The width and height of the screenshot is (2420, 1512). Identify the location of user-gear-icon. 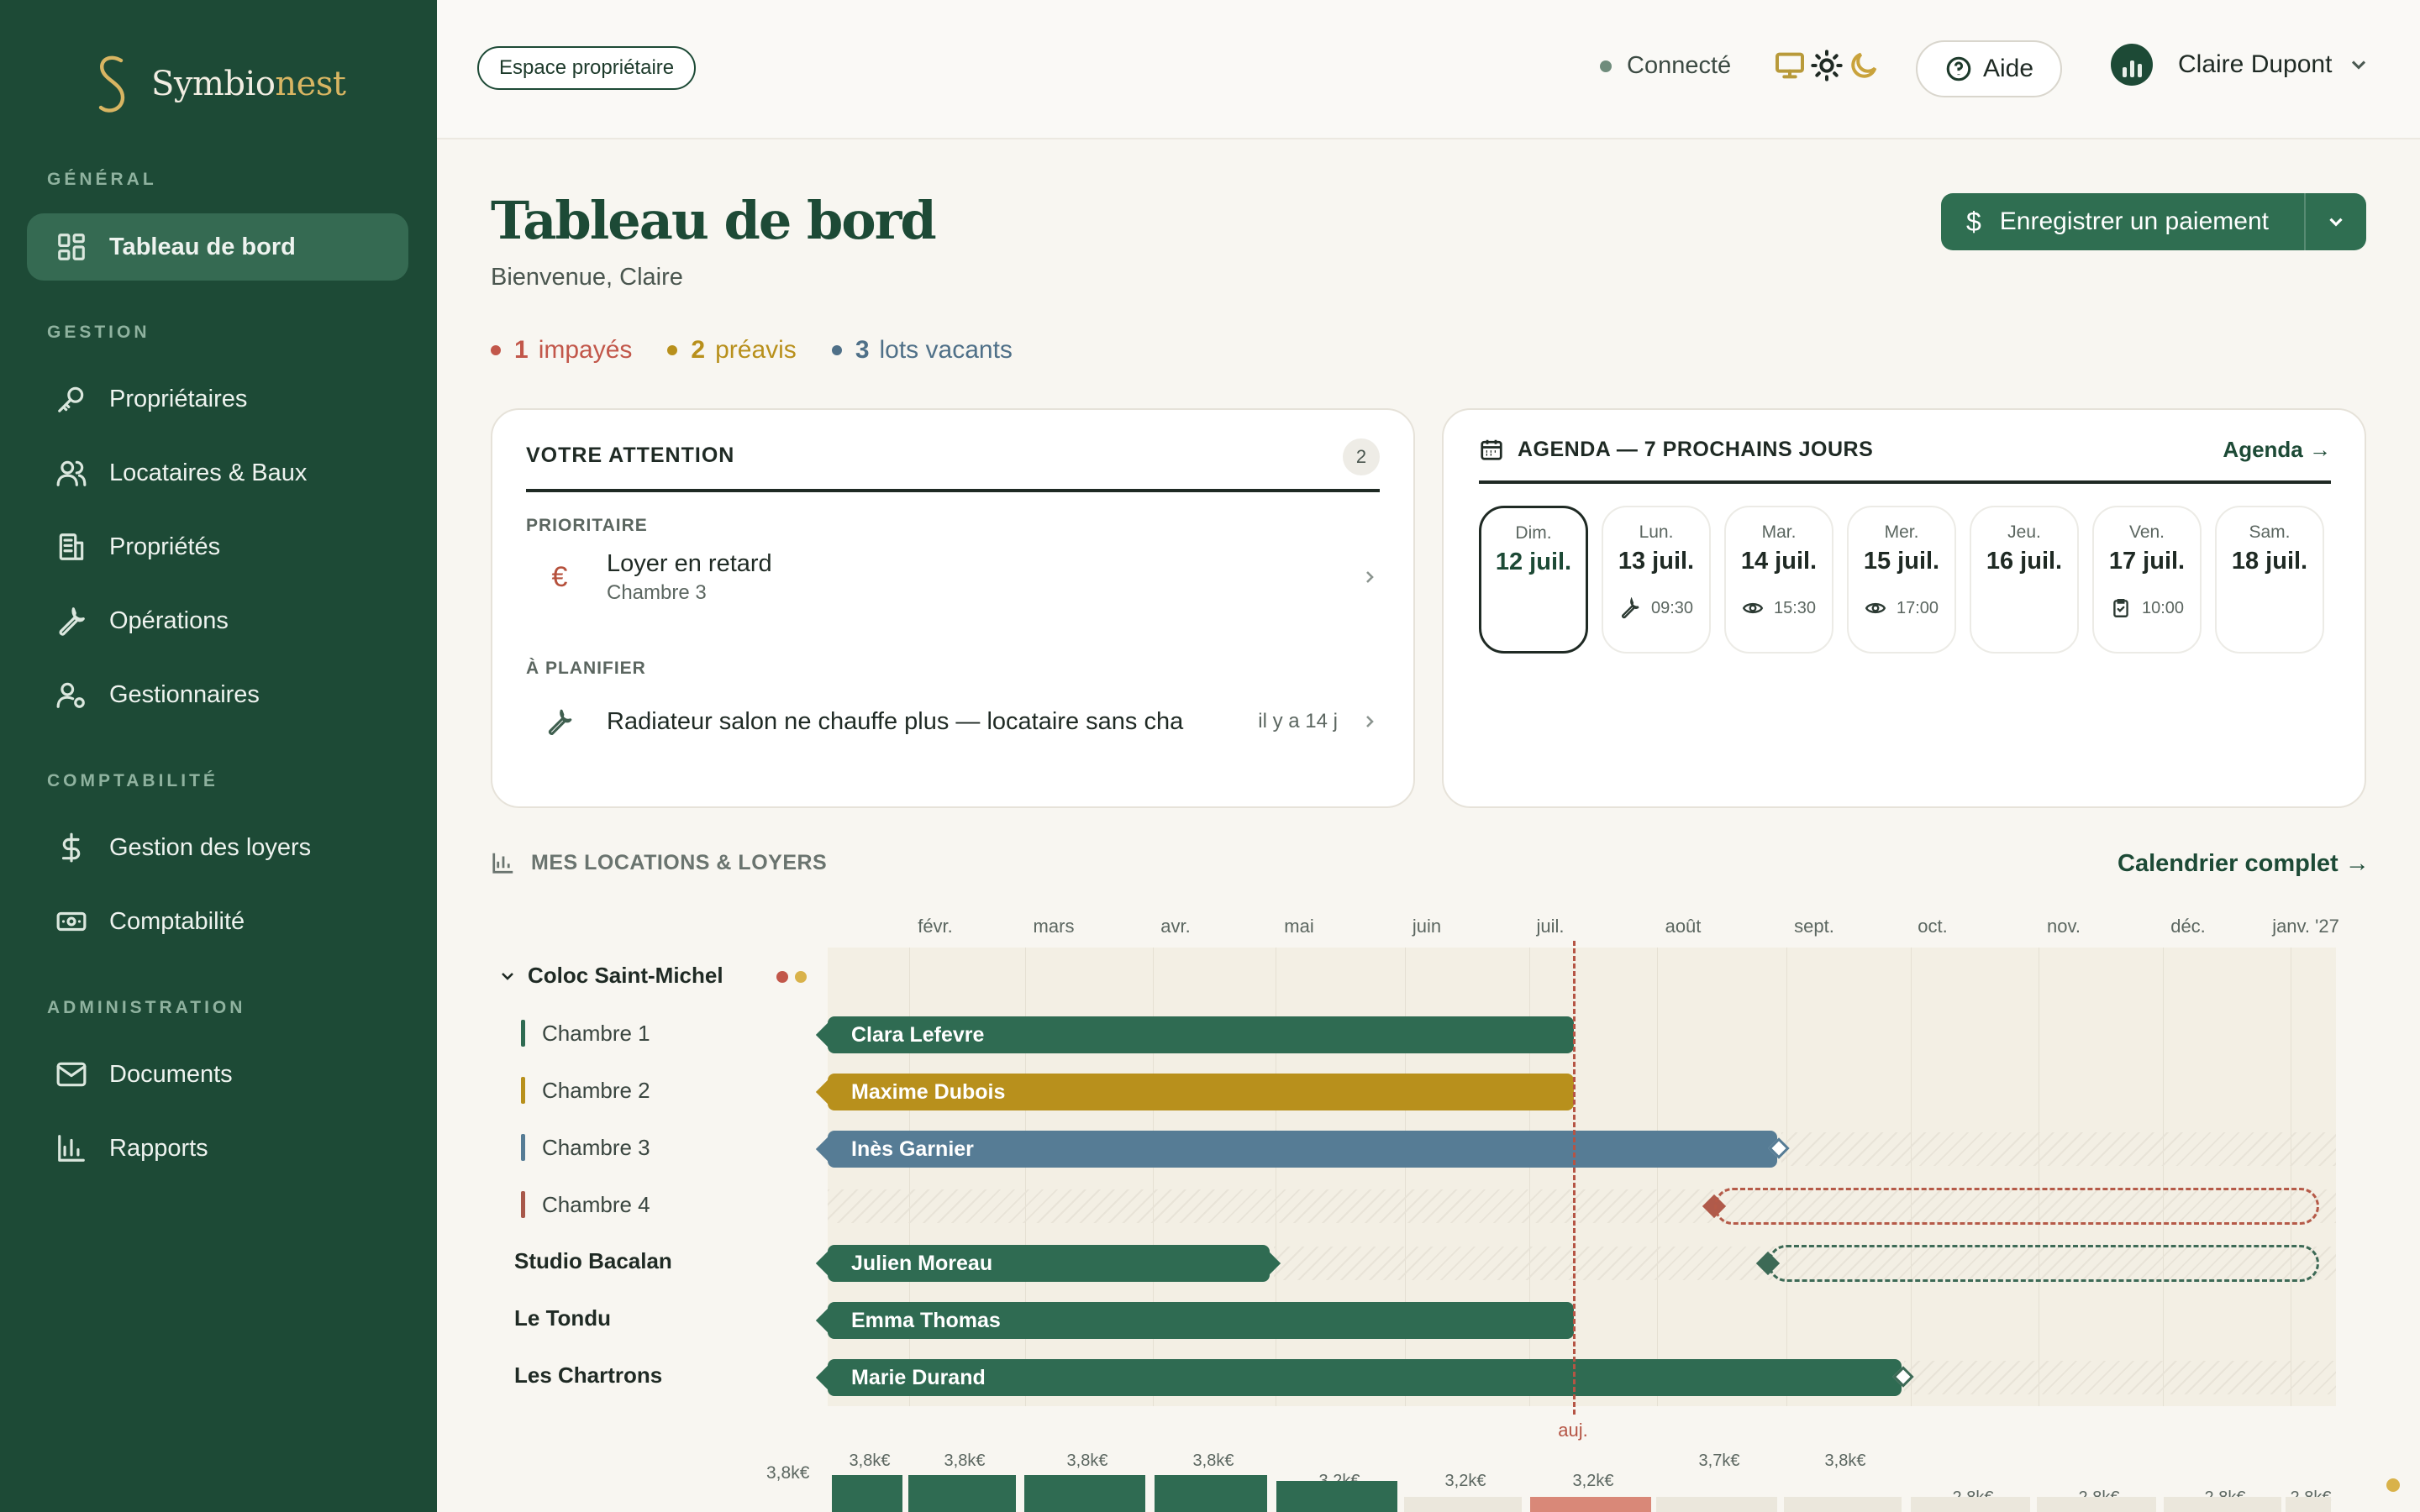
(70, 695).